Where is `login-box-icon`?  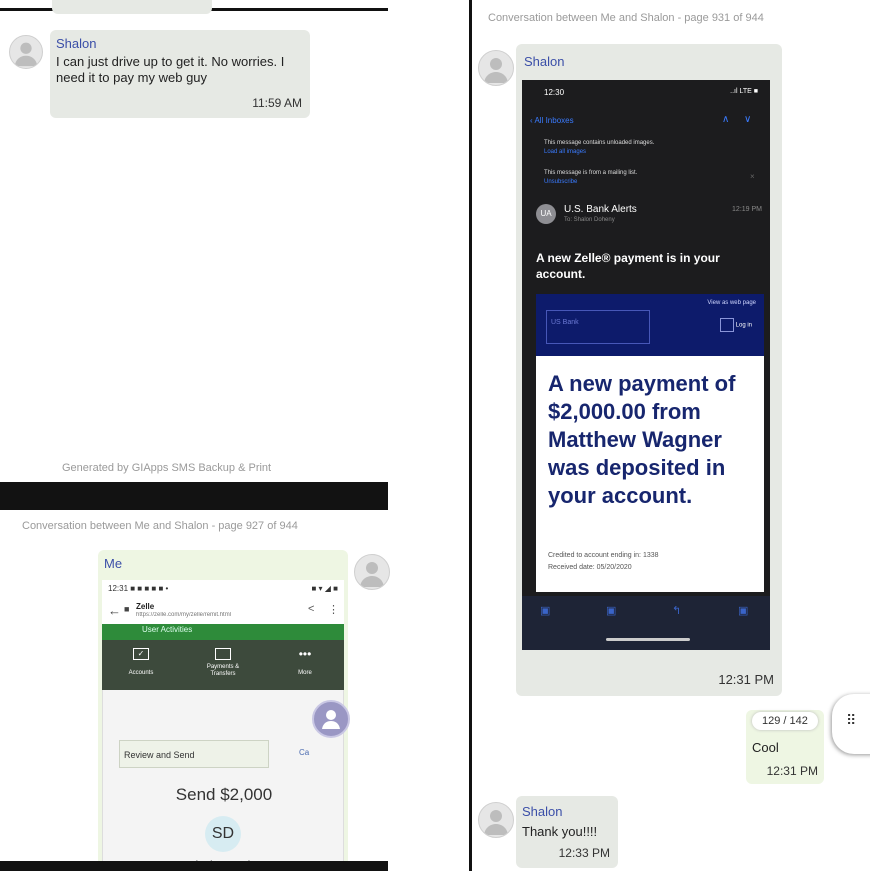 login-box-icon is located at coordinates (726, 325).